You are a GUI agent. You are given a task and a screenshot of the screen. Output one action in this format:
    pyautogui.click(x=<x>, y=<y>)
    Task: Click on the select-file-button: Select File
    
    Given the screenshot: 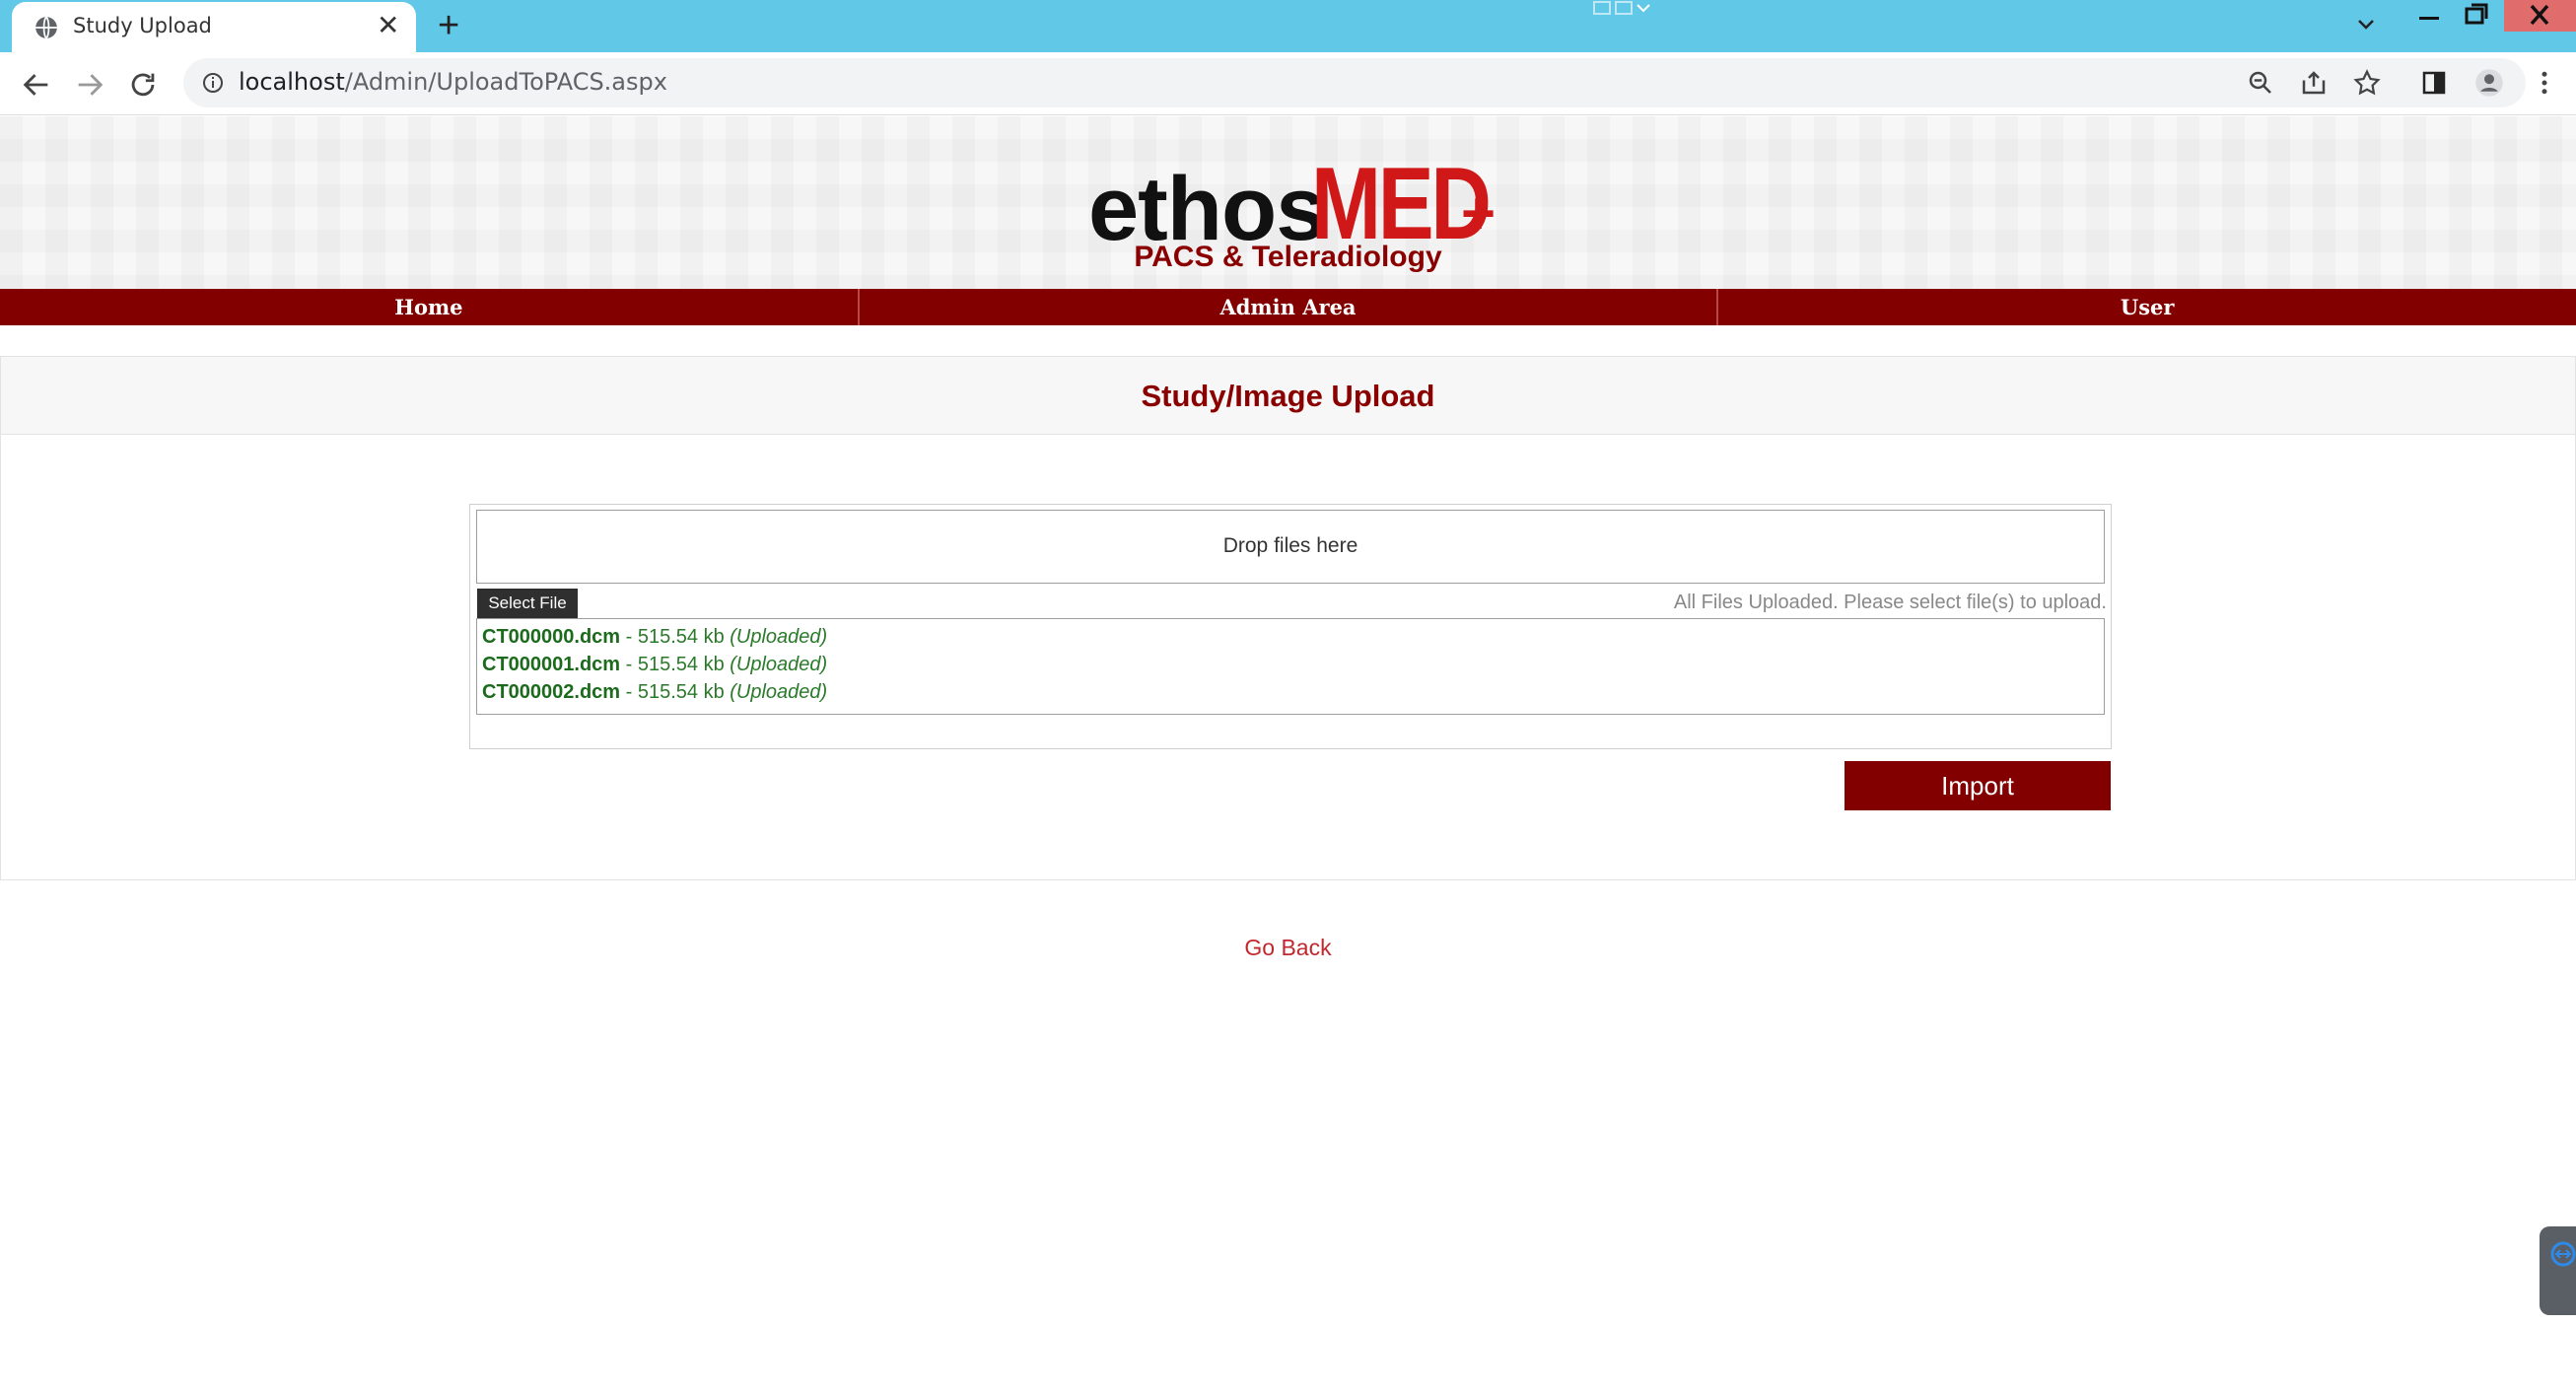 What is the action you would take?
    pyautogui.click(x=527, y=603)
    